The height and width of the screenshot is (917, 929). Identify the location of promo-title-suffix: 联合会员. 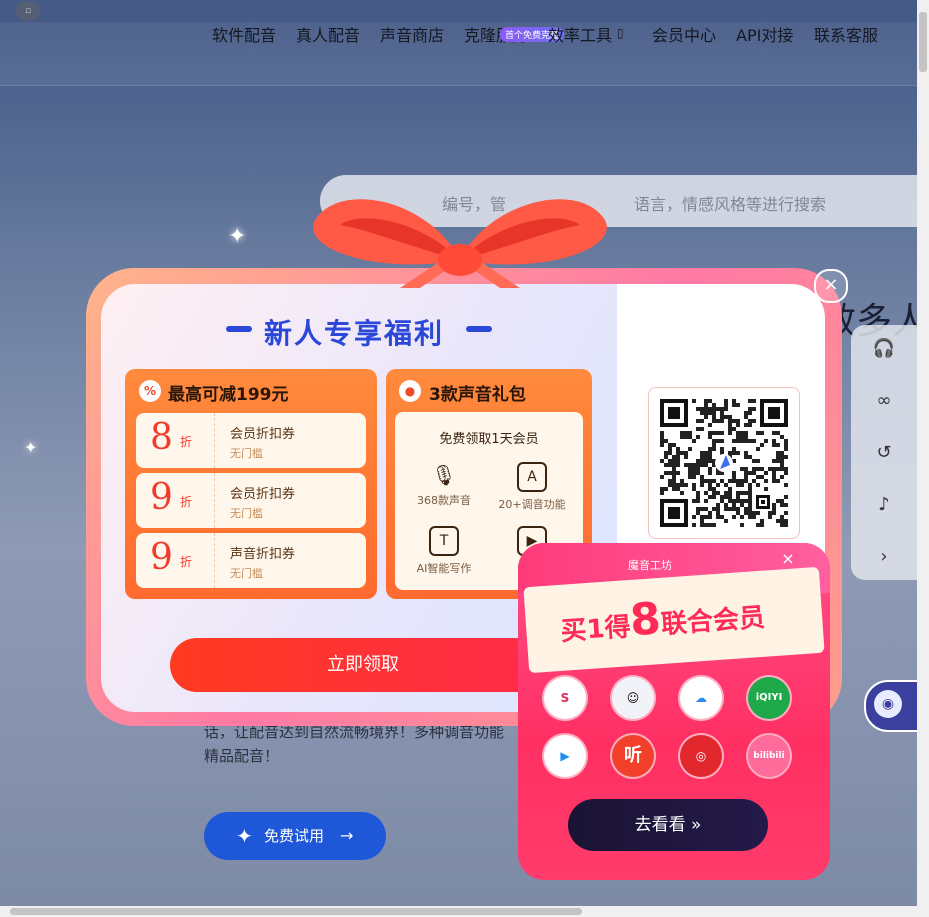
(713, 621).